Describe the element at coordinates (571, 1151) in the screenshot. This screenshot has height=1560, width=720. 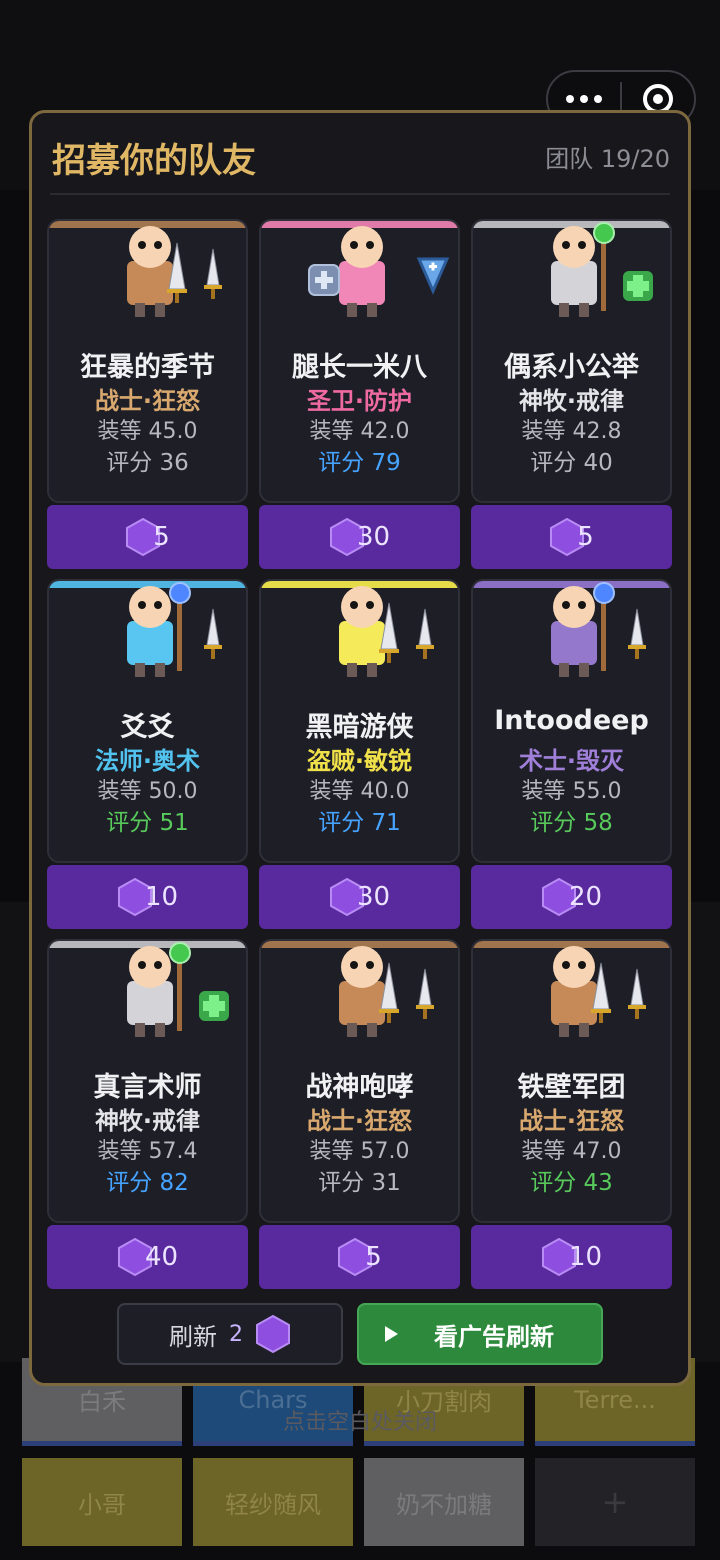
I see `candidate-gear-level: 装等 47.0` at that location.